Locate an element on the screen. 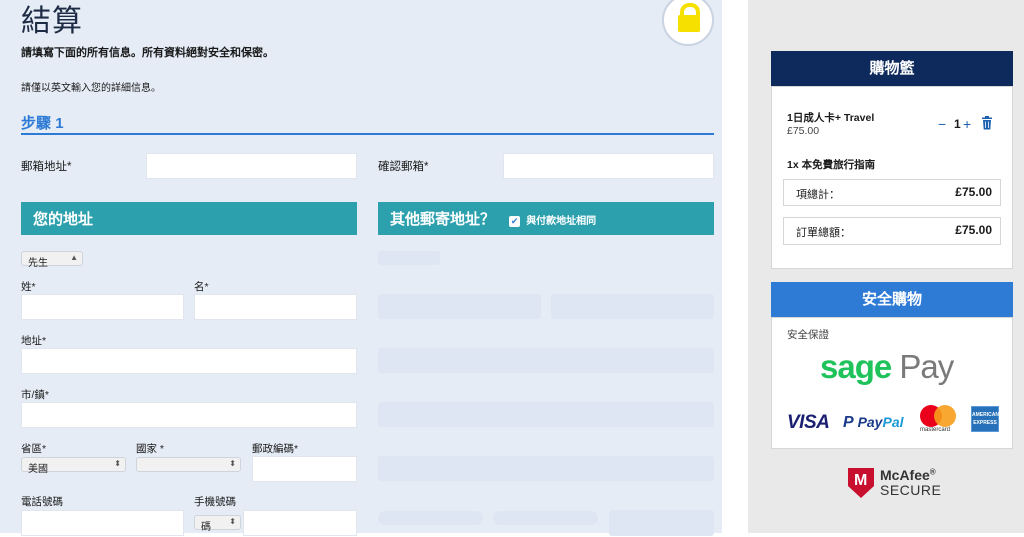  city-label: 市/鎮* is located at coordinates (35, 395).